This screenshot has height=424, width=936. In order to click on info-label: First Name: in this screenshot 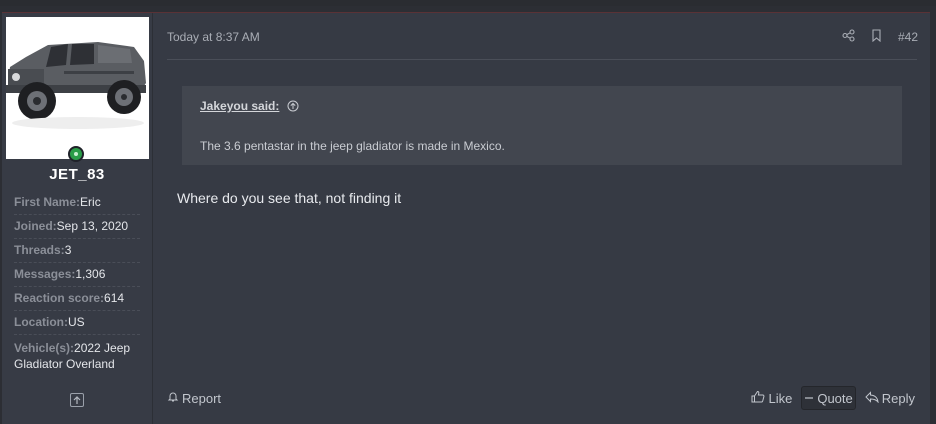, I will do `click(47, 202)`.